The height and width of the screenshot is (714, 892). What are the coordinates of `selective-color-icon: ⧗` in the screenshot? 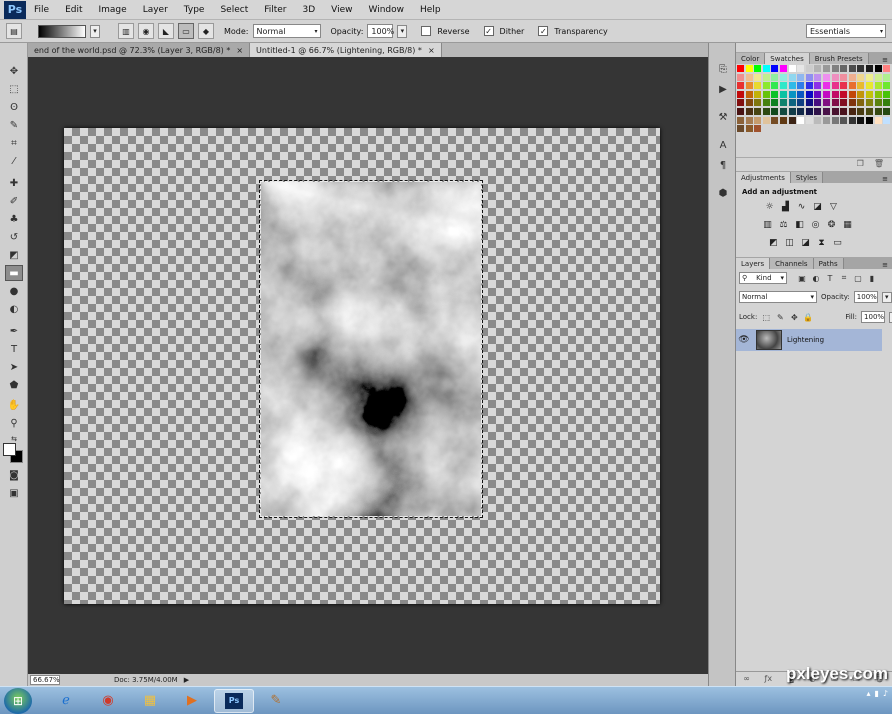 It's located at (821, 242).